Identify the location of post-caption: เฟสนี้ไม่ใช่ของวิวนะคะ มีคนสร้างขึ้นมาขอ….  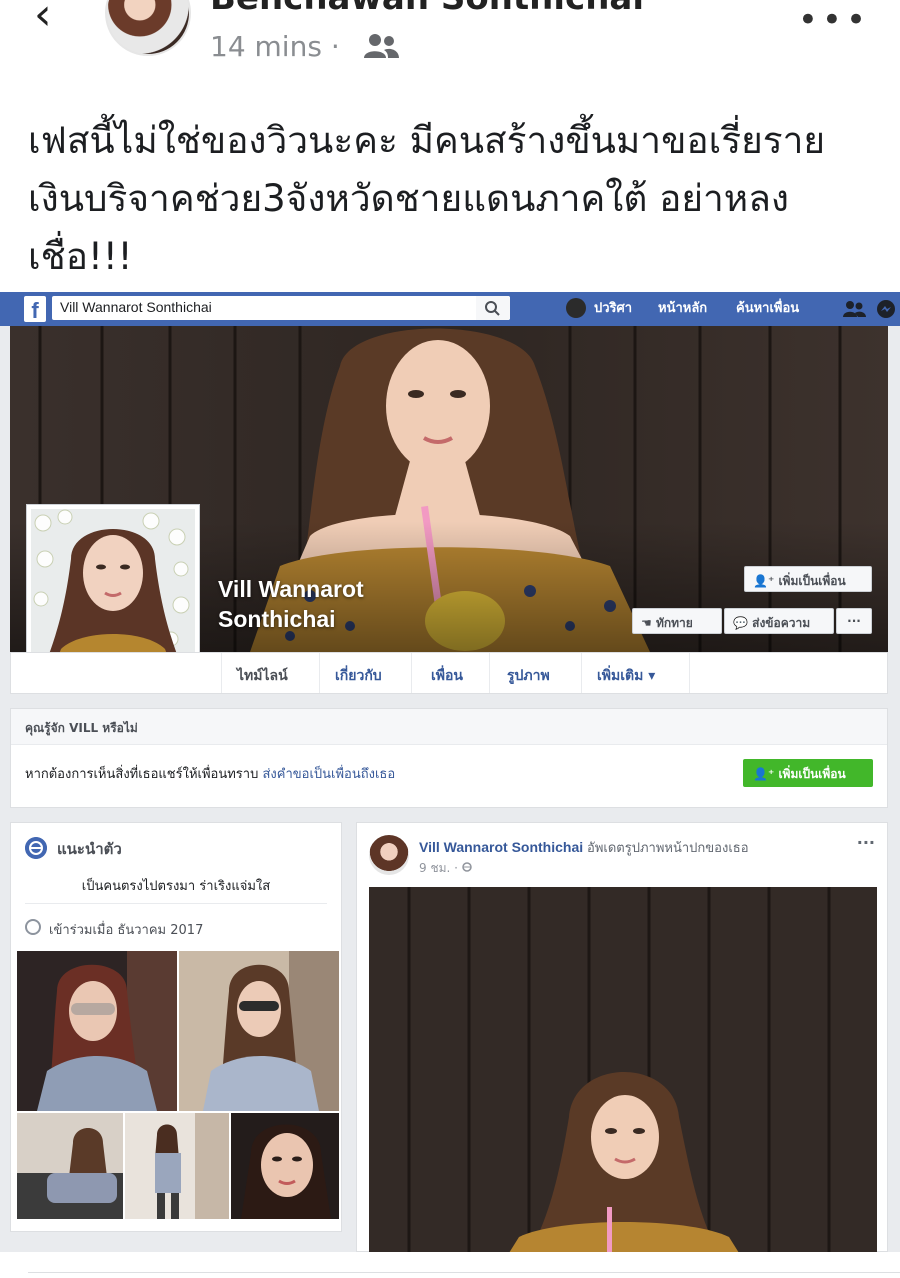
(427, 198).